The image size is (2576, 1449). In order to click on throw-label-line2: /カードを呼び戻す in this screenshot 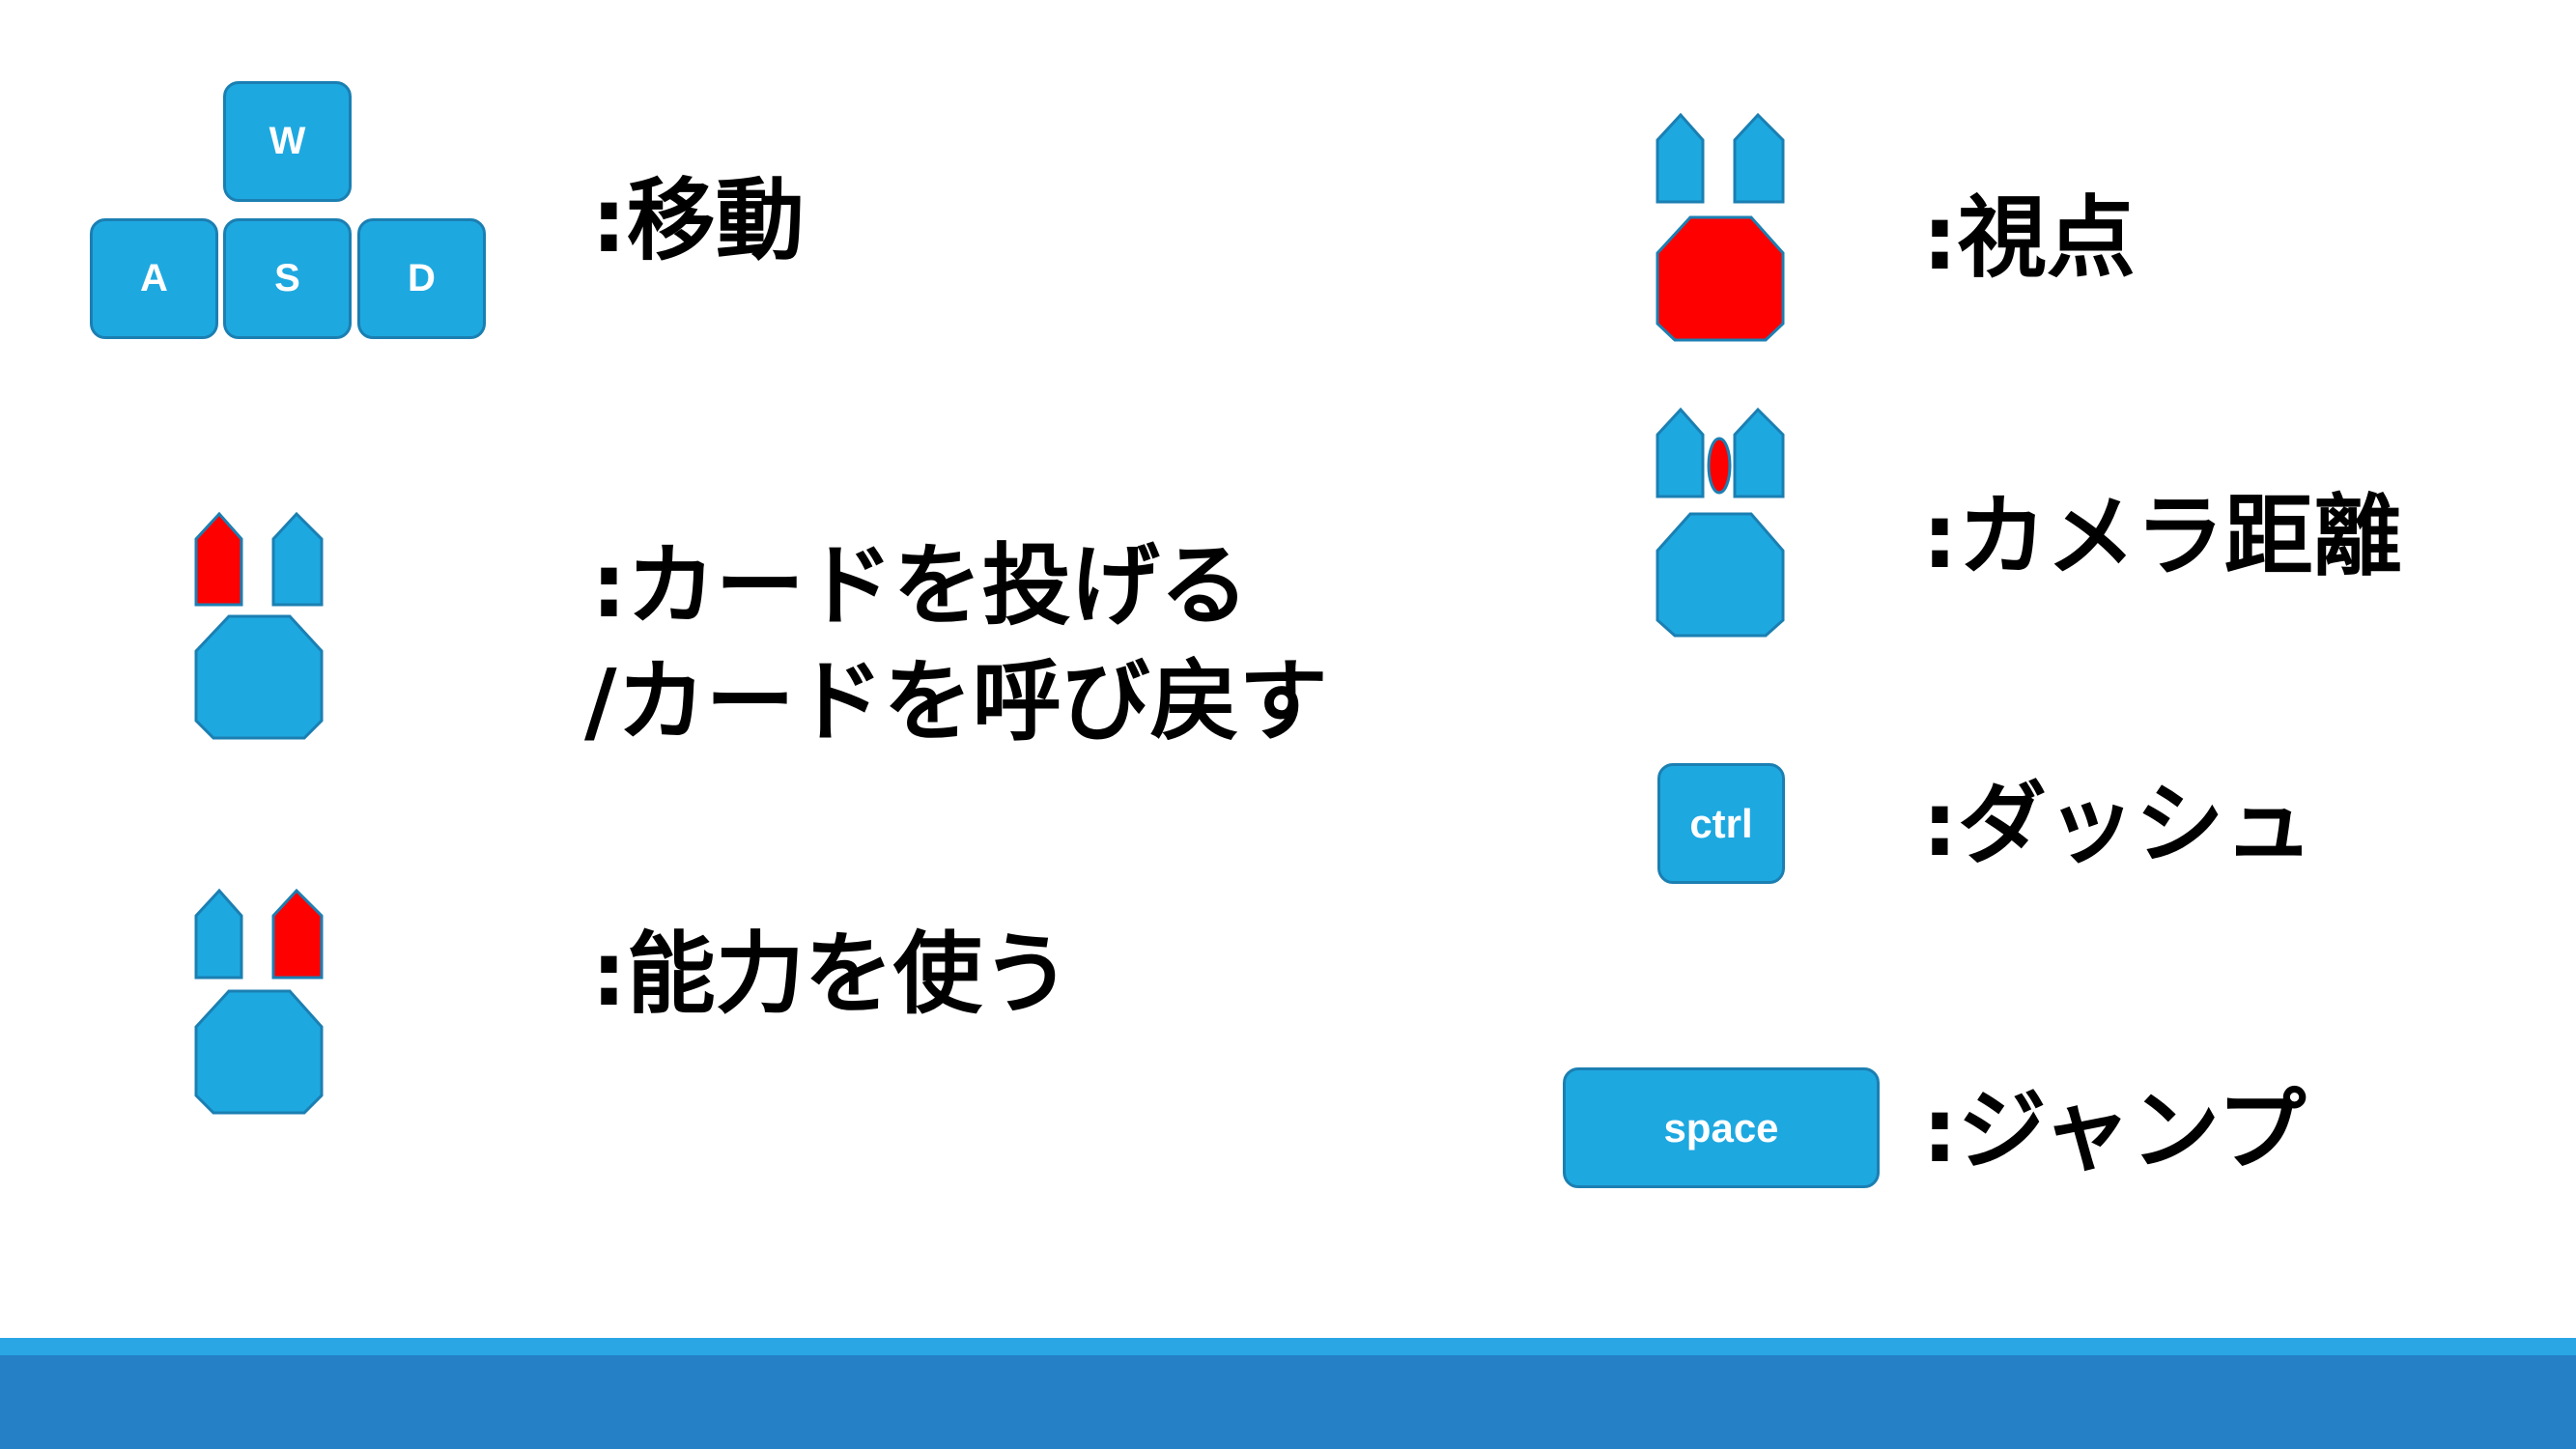, I will do `click(956, 701)`.